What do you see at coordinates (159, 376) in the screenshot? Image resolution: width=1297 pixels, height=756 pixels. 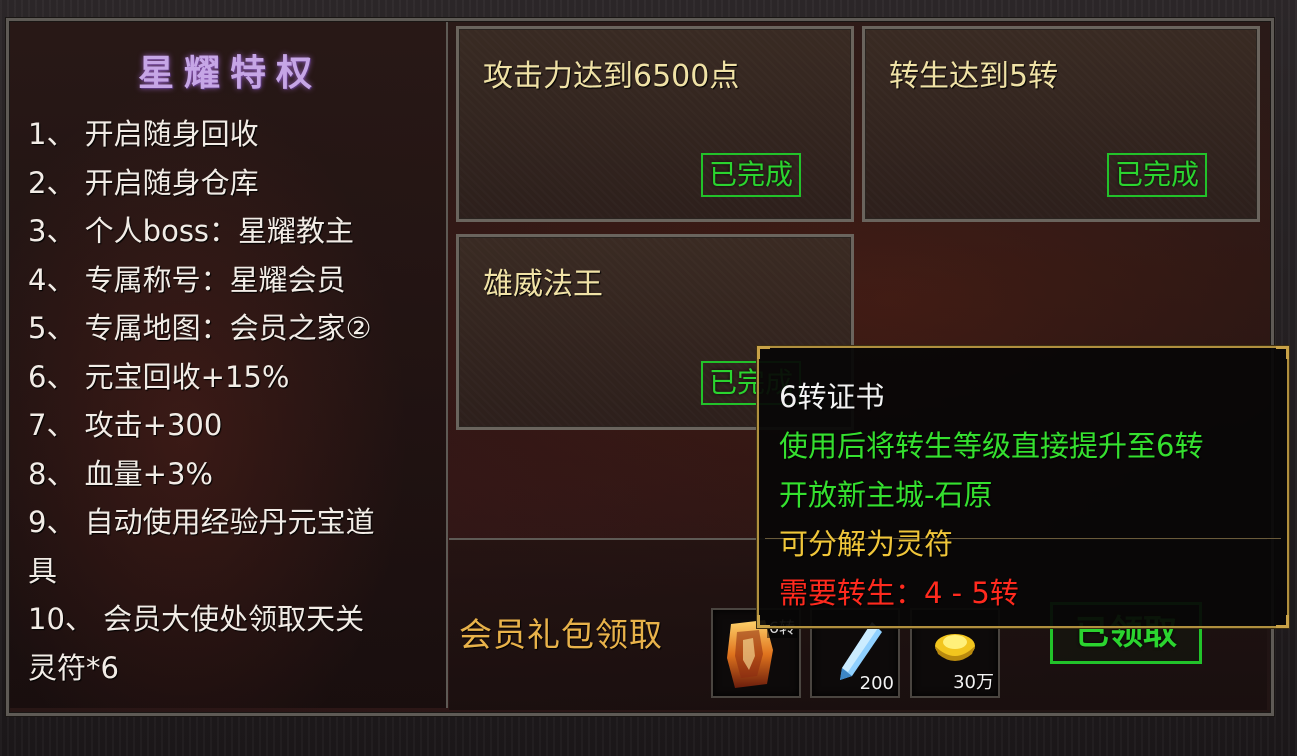 I see `privilege-item: 6、 元宝回收+15%` at bounding box center [159, 376].